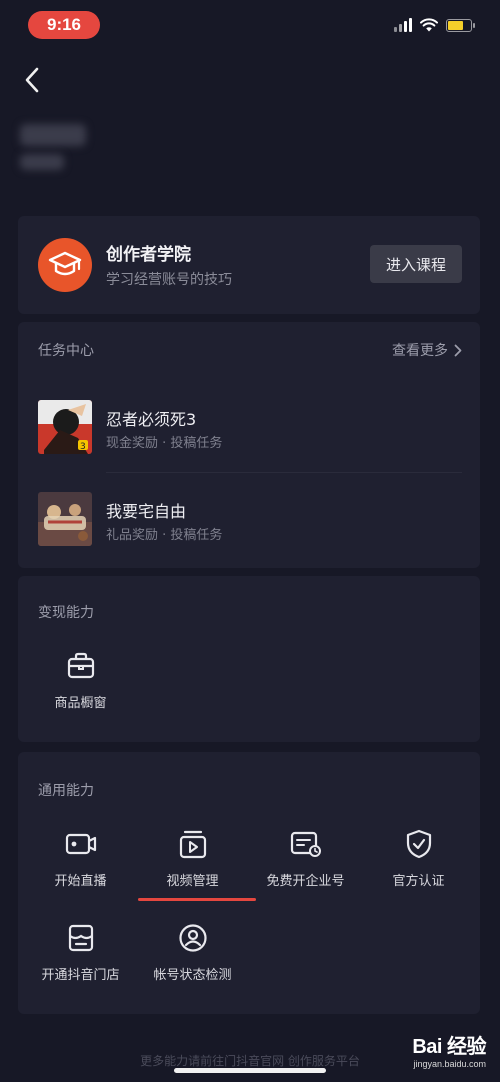 This screenshot has height=1082, width=500. What do you see at coordinates (420, 351) in the screenshot?
I see `view-more-label: 查看更多` at bounding box center [420, 351].